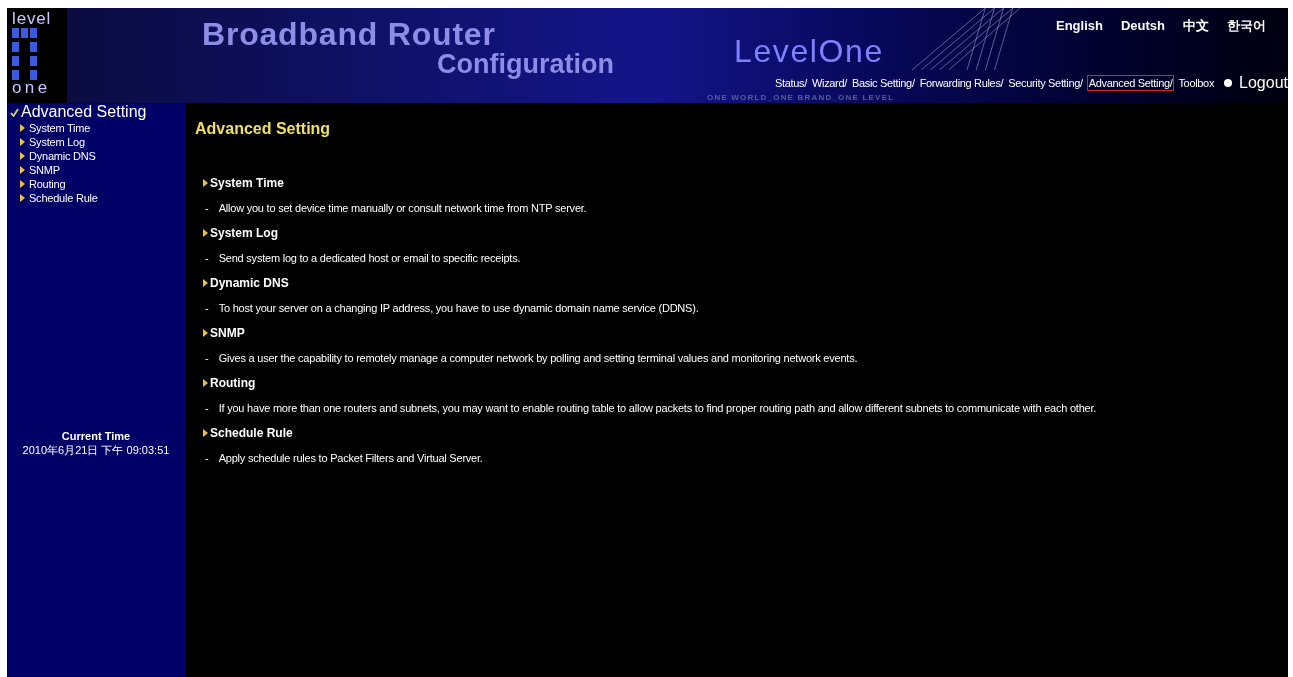 The width and height of the screenshot is (1293, 677). Describe the element at coordinates (233, 383) in the screenshot. I see `section-heading: Routing` at that location.